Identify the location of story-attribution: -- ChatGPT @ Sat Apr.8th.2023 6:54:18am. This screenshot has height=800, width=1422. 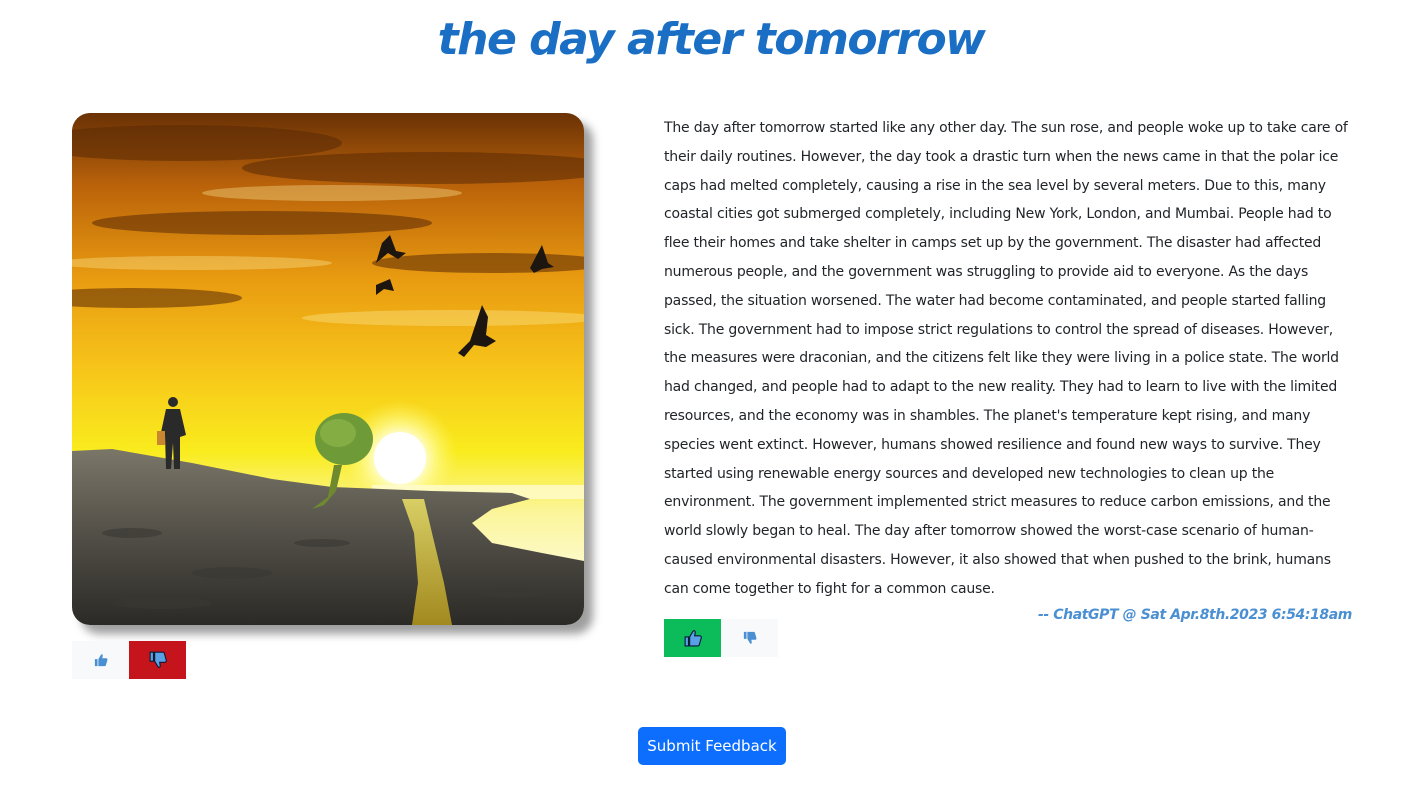
(1194, 615).